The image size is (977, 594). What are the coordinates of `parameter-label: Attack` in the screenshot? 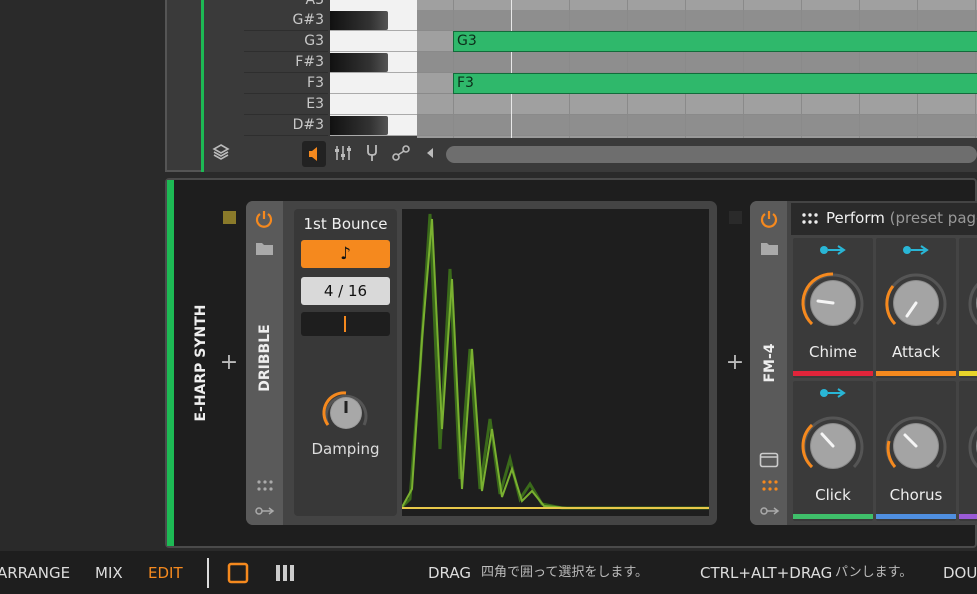 It's located at (916, 352).